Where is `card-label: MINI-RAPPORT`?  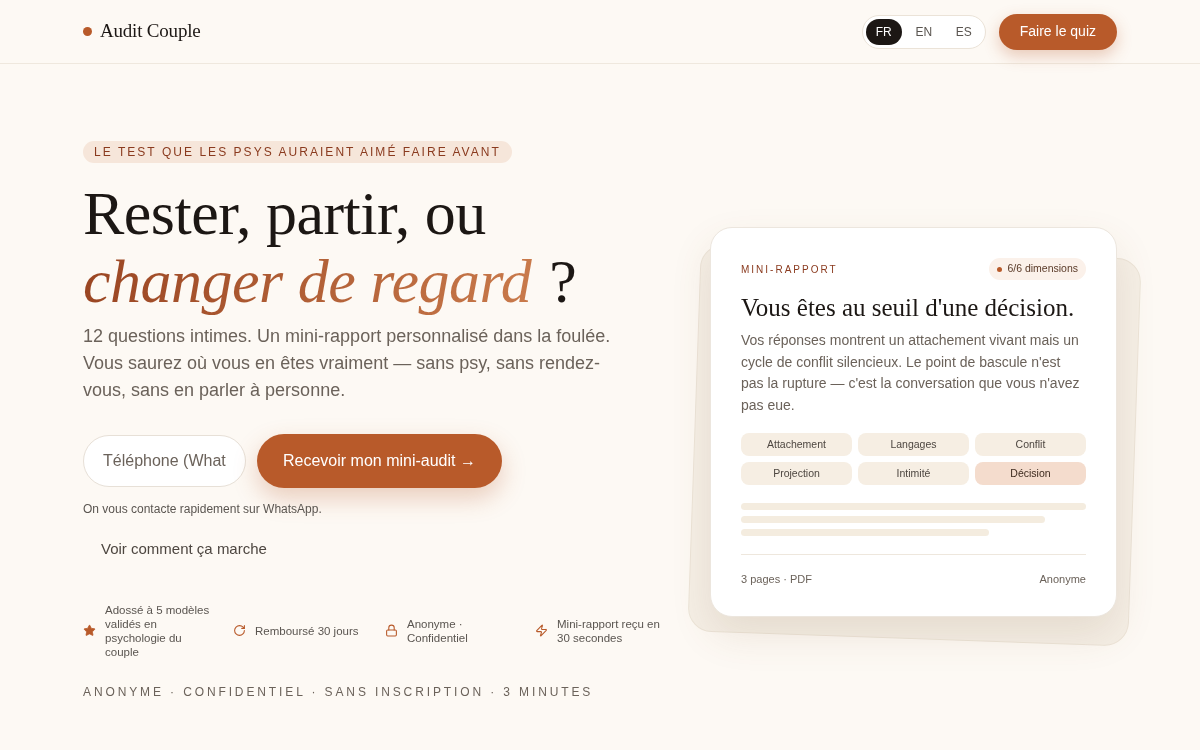 card-label: MINI-RAPPORT is located at coordinates (789, 269).